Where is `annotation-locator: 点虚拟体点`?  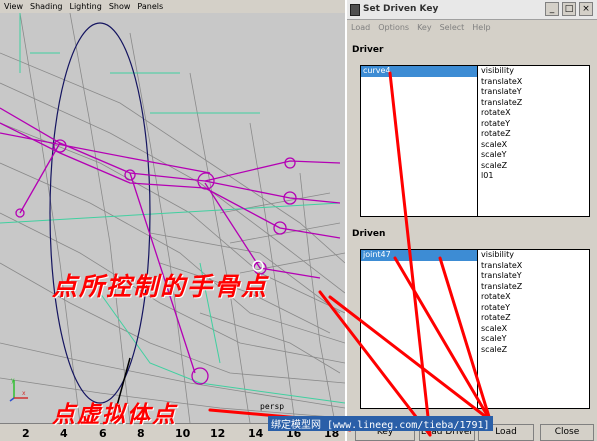
annotation-locator: 点虚拟体点 is located at coordinates (114, 414).